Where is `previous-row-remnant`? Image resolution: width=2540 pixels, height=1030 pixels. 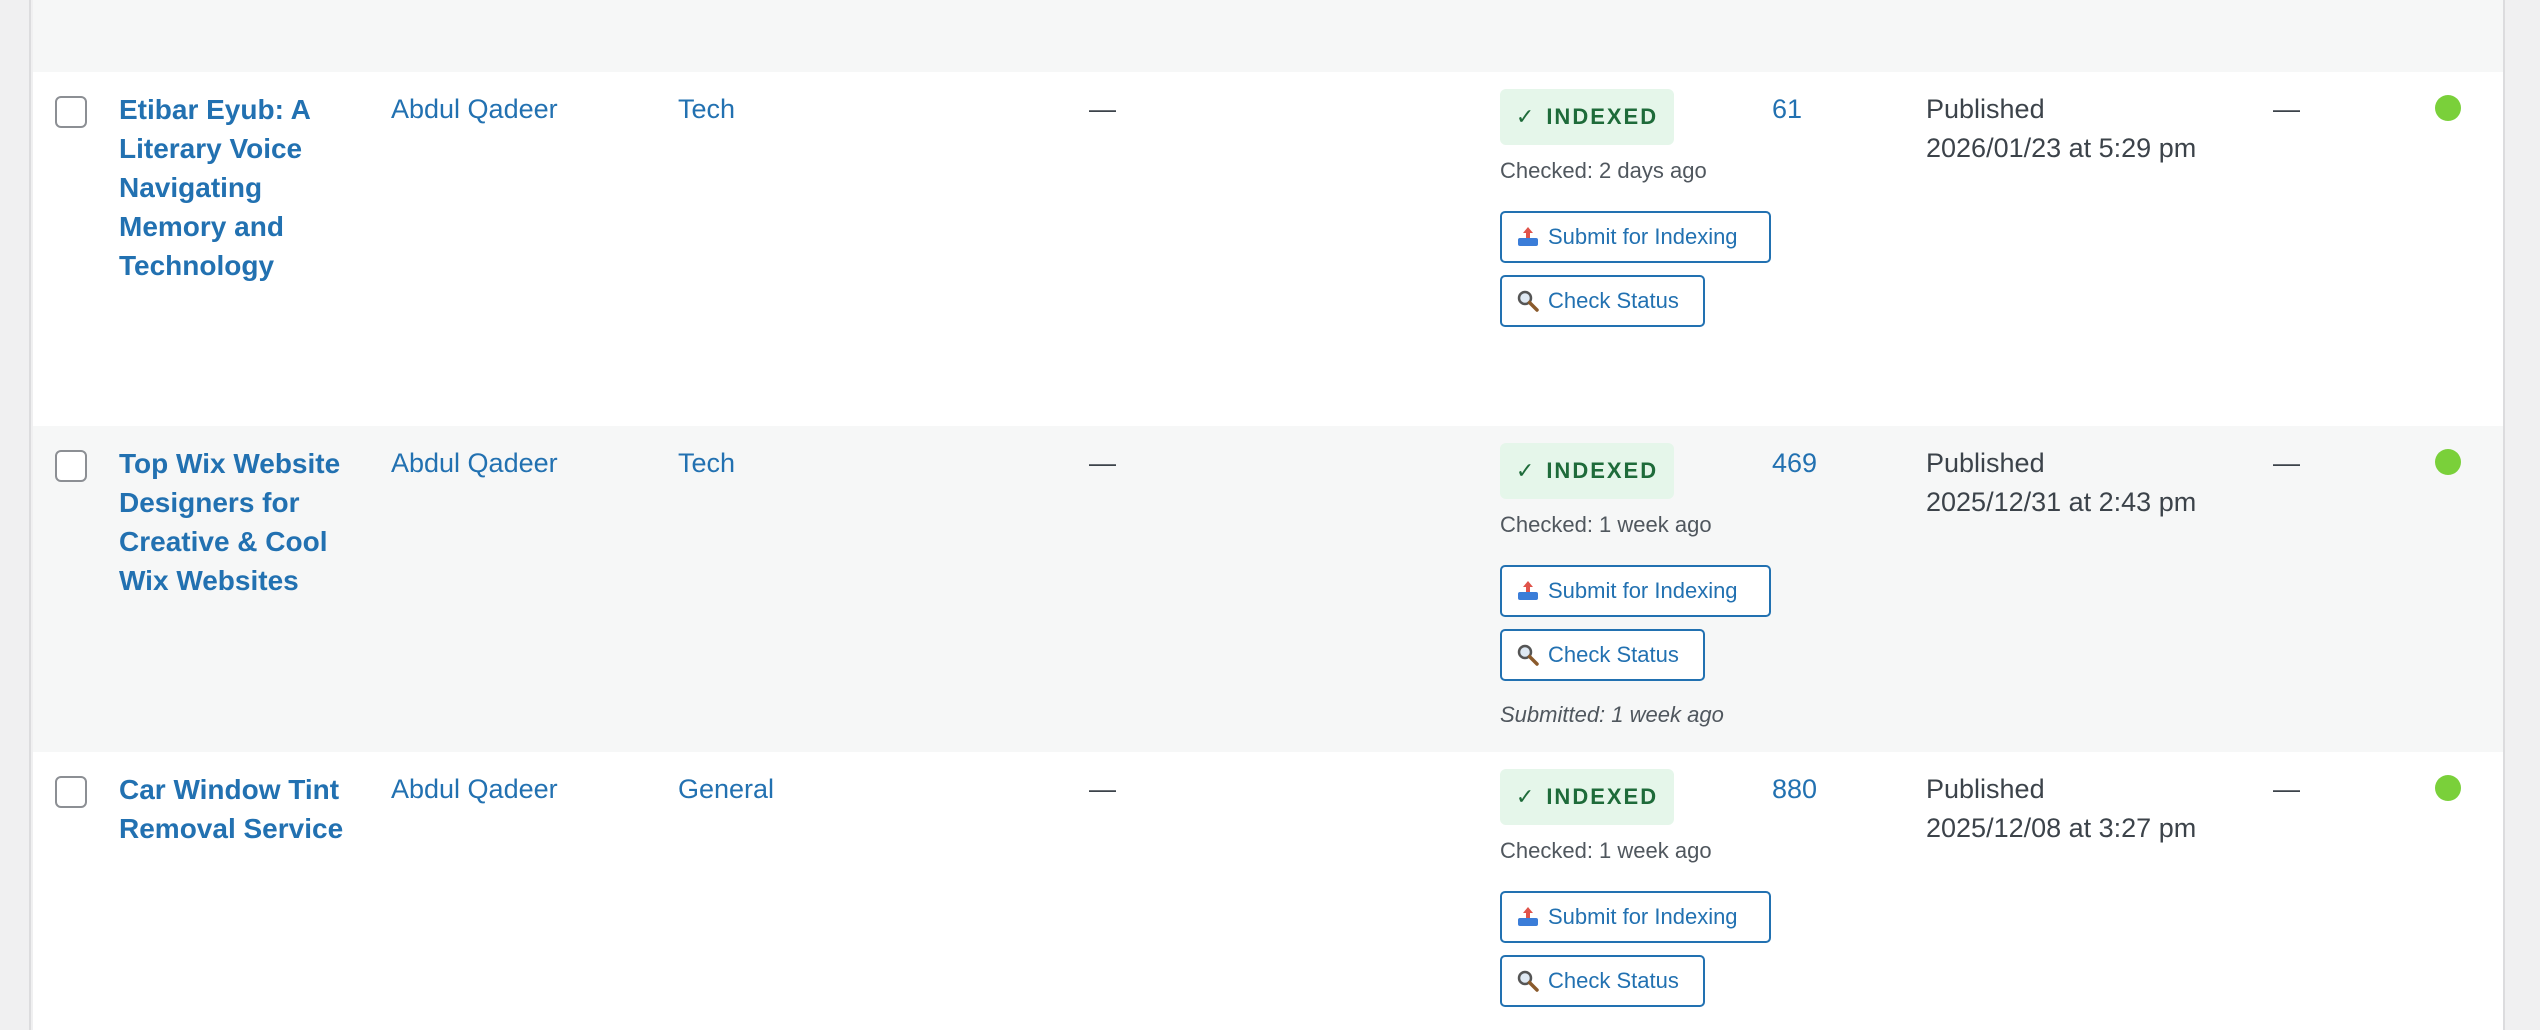
previous-row-remnant is located at coordinates (1268, 36).